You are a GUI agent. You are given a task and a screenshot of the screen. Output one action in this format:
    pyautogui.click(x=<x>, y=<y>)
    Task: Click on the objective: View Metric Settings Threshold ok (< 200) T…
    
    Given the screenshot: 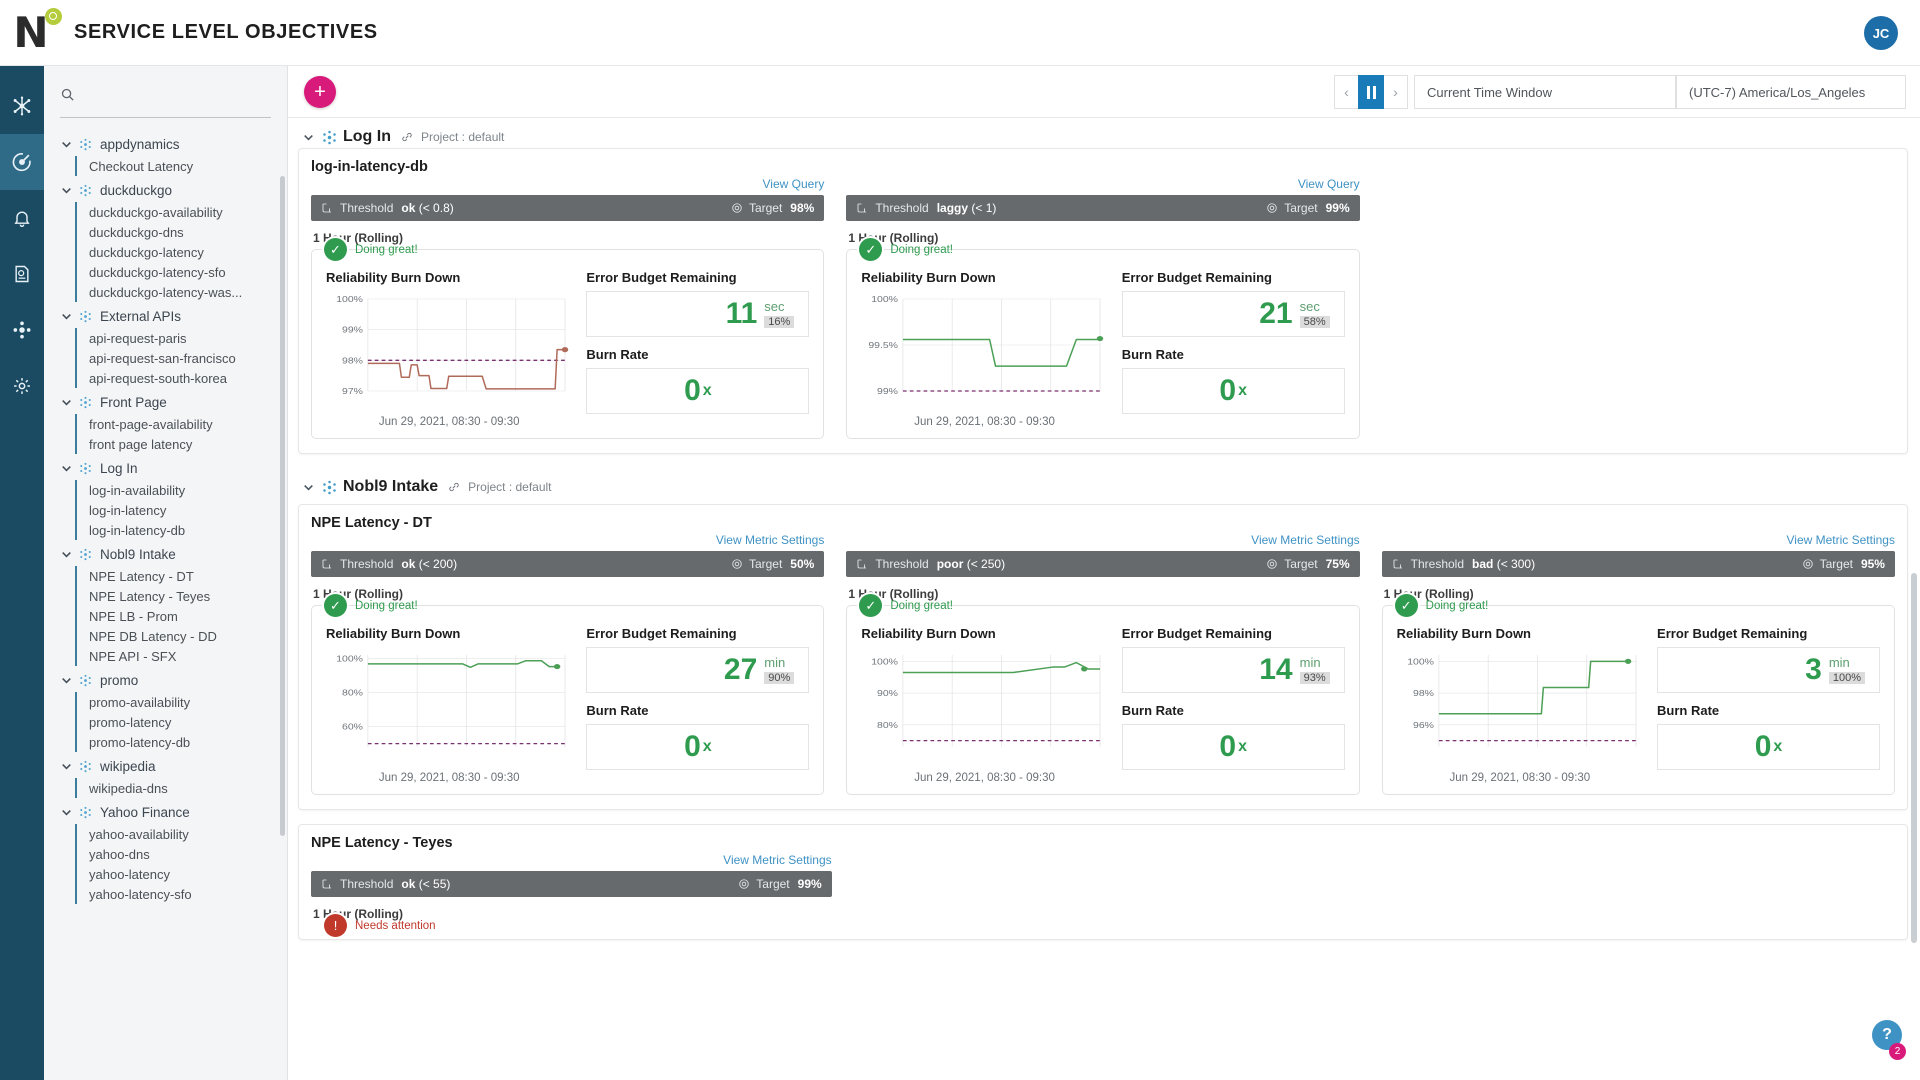 What is the action you would take?
    pyautogui.click(x=568, y=664)
    